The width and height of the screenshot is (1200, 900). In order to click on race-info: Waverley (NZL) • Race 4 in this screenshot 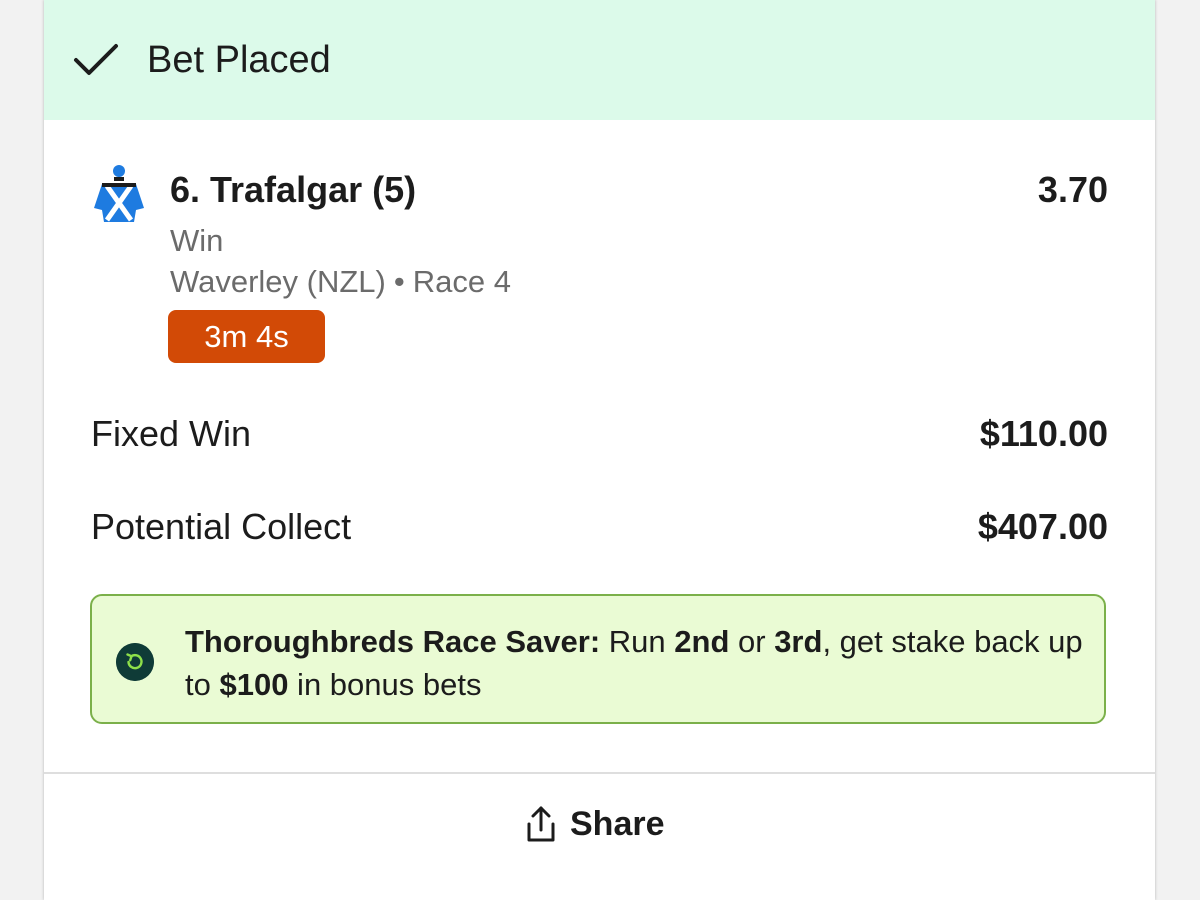, I will do `click(340, 282)`.